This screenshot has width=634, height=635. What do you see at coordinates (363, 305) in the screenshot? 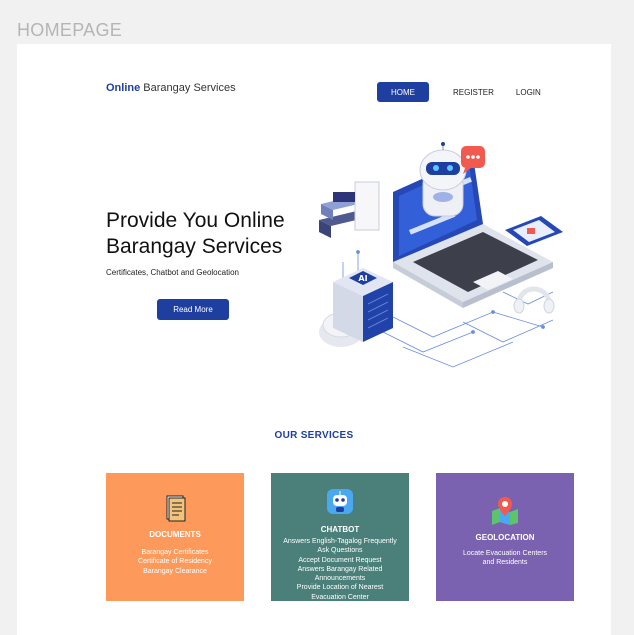
I see `ai-chip-box: AI` at bounding box center [363, 305].